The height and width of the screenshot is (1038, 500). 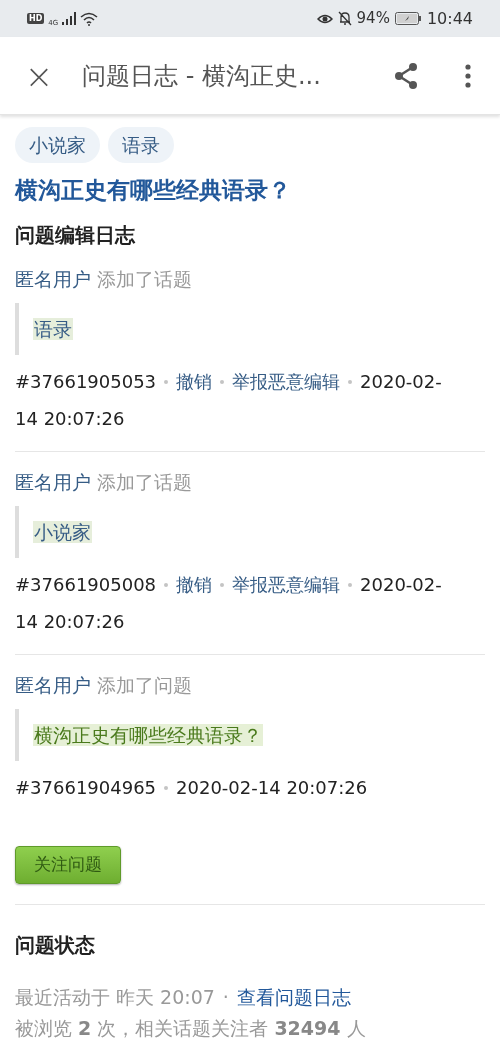 I want to click on view-log-link: 查看问题日志, so click(x=293, y=997).